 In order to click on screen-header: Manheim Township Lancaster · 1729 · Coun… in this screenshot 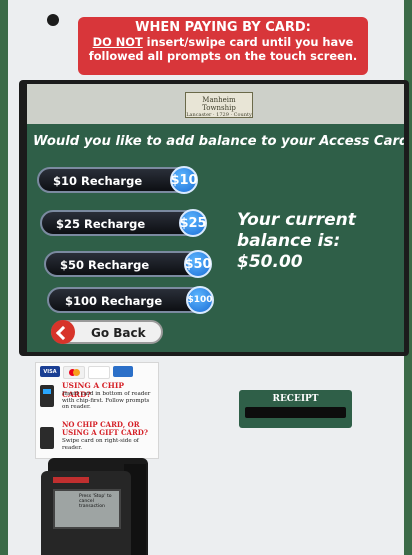, I will do `click(215, 104)`.